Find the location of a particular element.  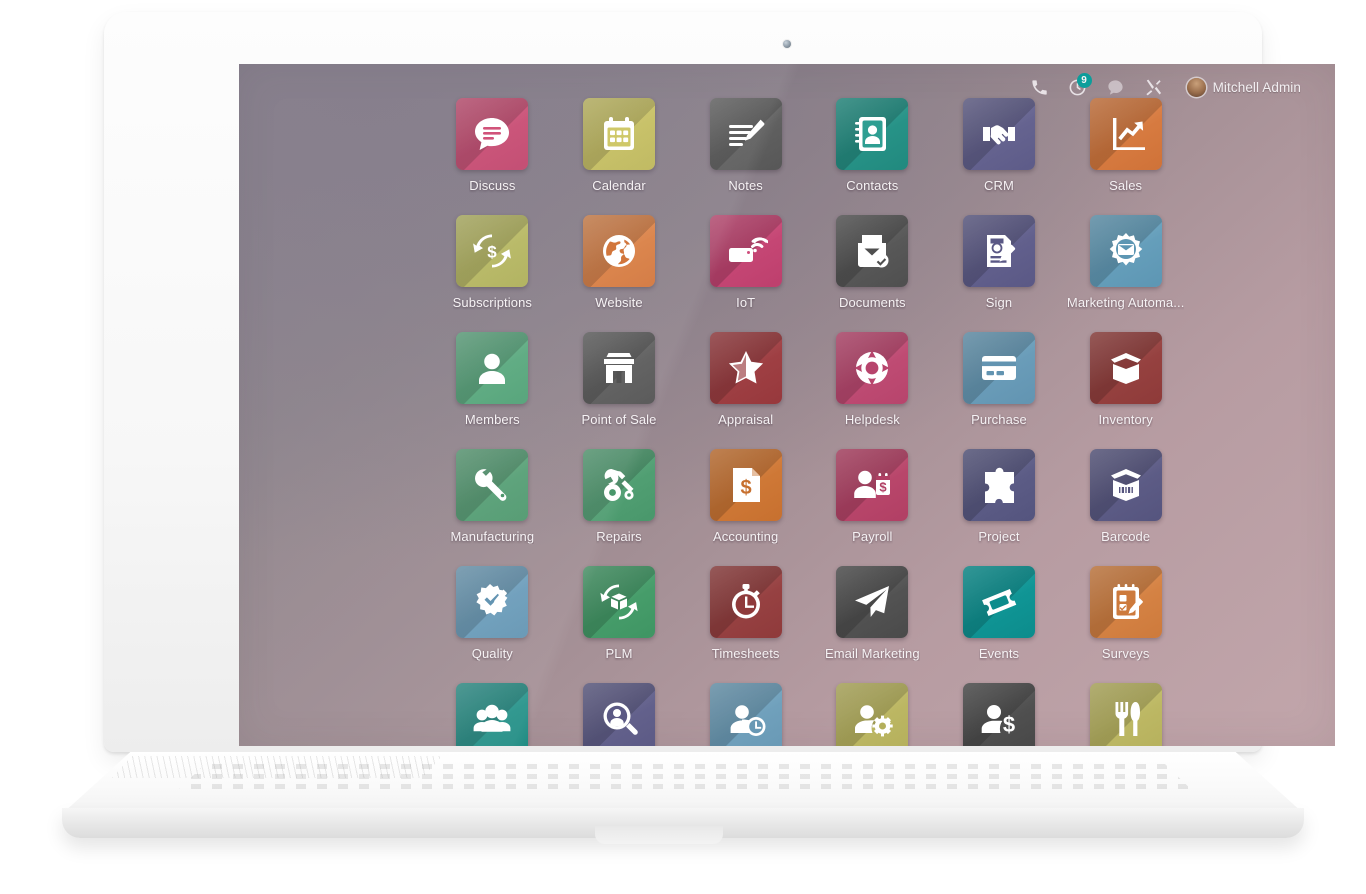

app-sign: Sign is located at coordinates (999, 262).